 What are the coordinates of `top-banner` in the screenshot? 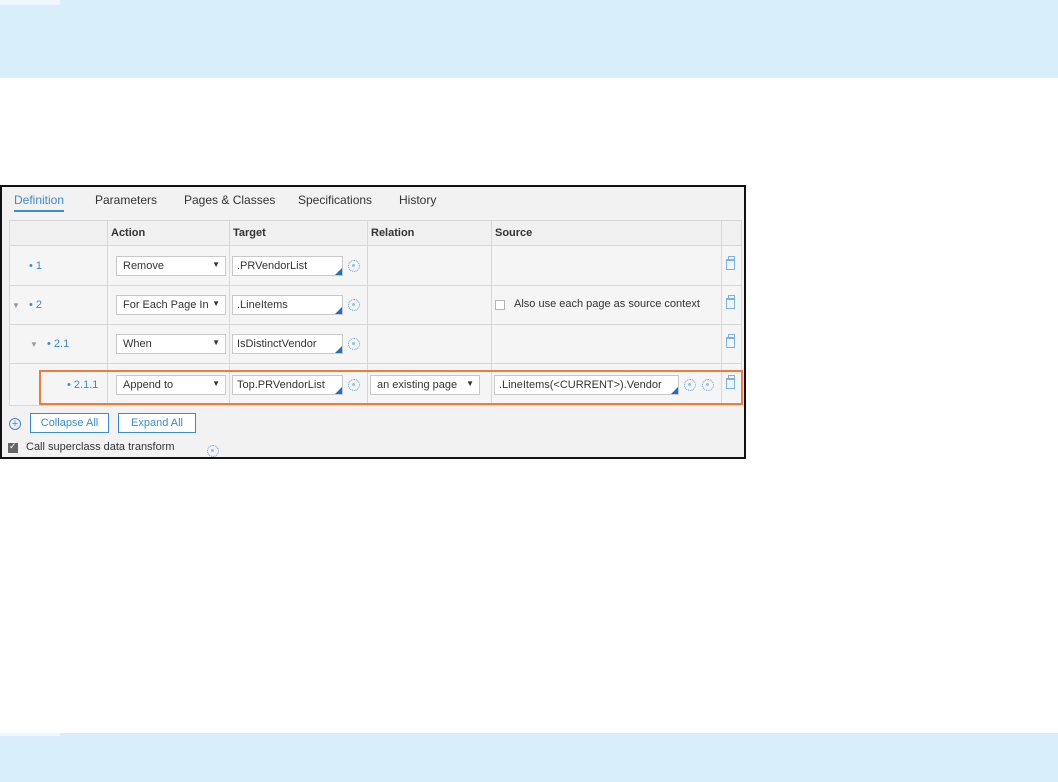 It's located at (529, 39).